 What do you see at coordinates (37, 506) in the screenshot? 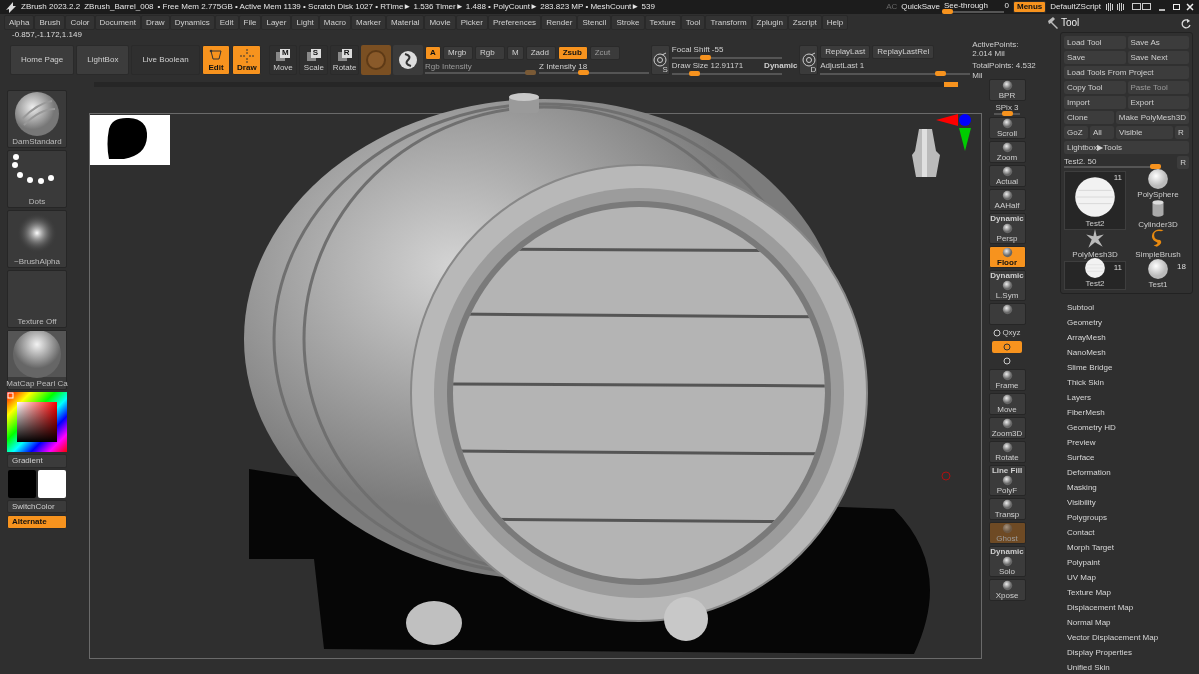
I see `switch-color-button: SwitchColor` at bounding box center [37, 506].